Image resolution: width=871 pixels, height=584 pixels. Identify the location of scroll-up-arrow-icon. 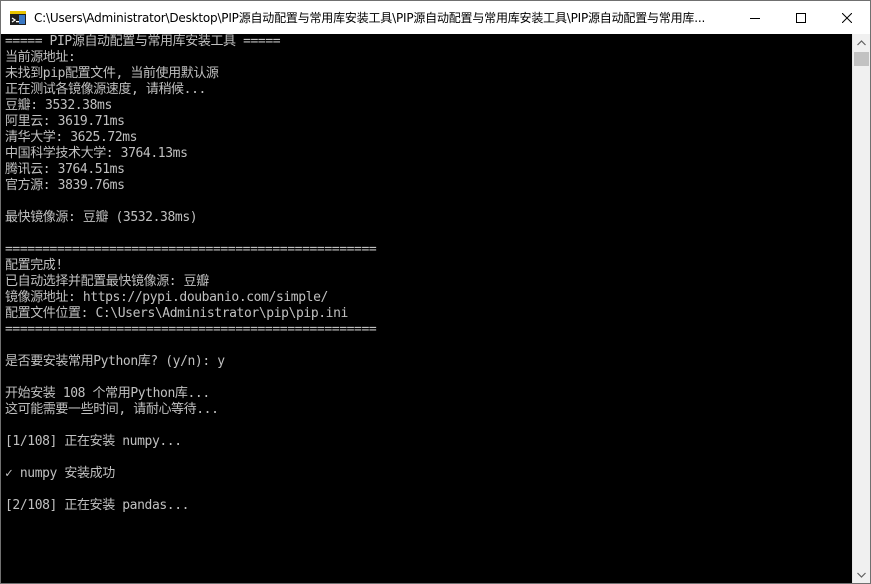
(861, 42).